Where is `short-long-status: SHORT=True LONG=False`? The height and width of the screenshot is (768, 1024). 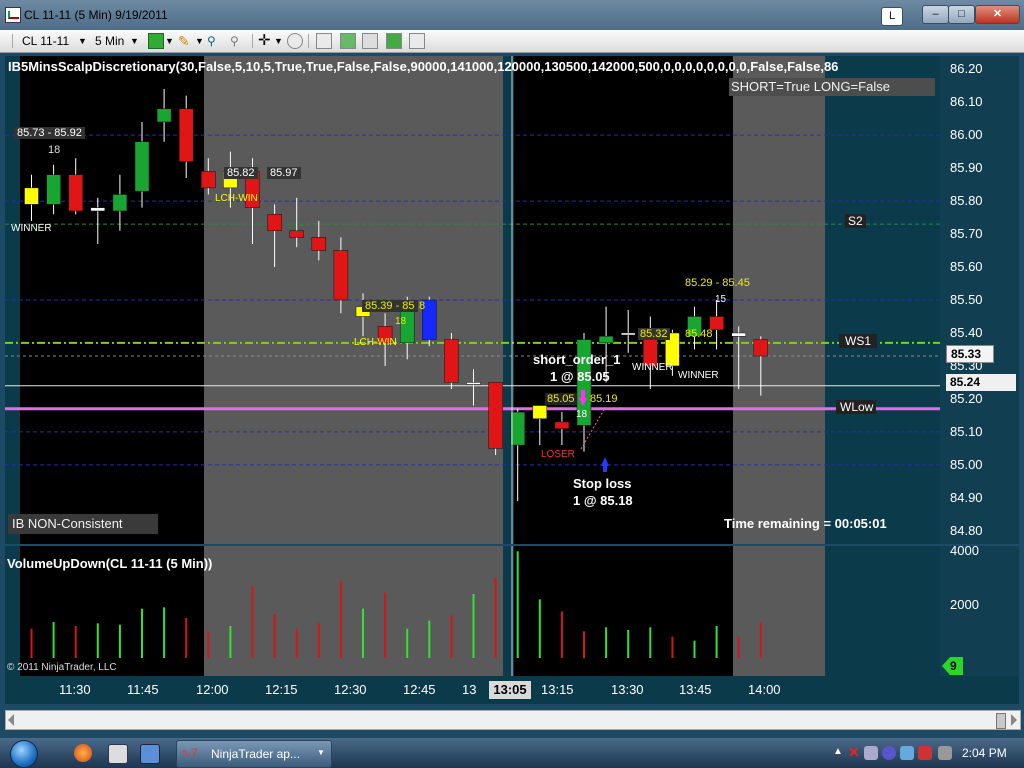 short-long-status: SHORT=True LONG=False is located at coordinates (832, 87).